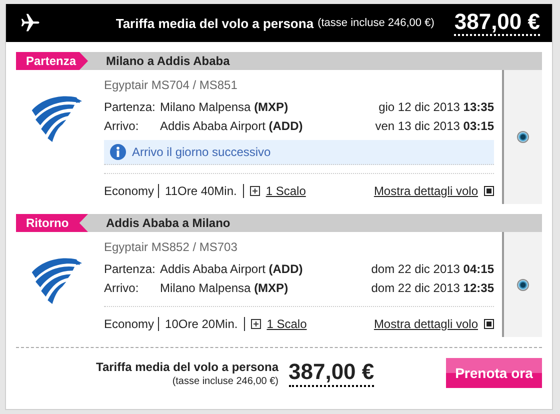  What do you see at coordinates (434, 126) in the screenshot?
I see `date-time: ven 13 dic 2013 03:15` at bounding box center [434, 126].